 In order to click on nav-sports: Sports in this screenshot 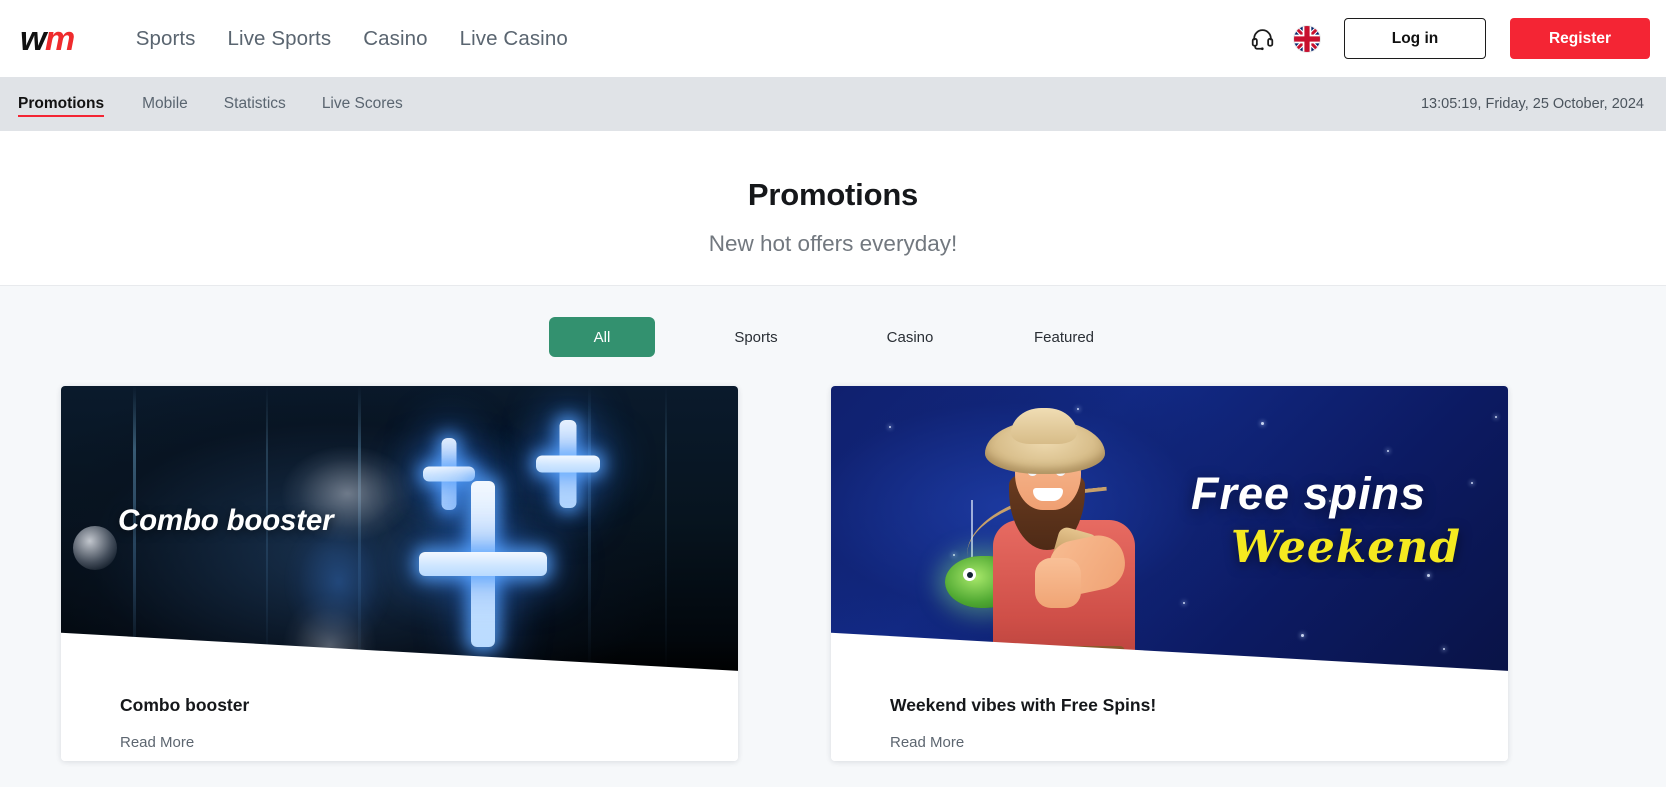, I will do `click(174, 39)`.